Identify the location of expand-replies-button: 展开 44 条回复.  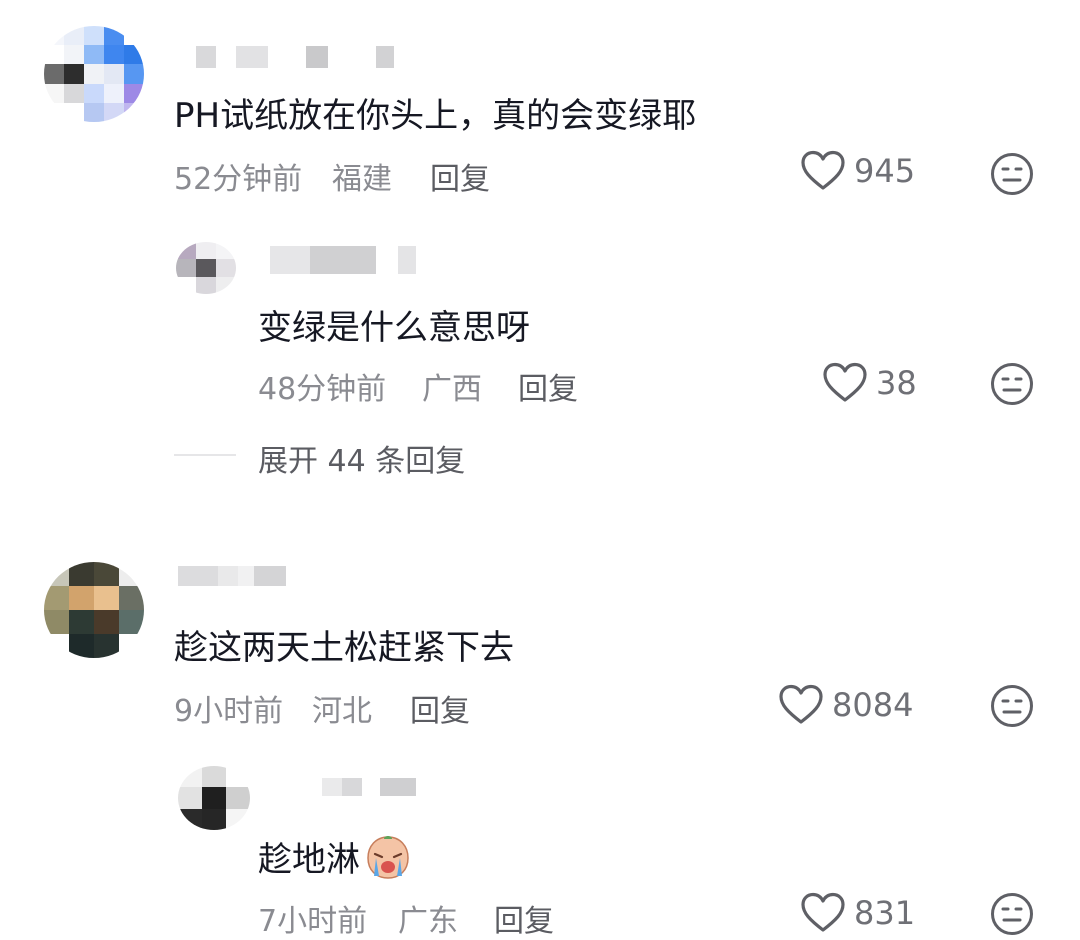
(361, 458).